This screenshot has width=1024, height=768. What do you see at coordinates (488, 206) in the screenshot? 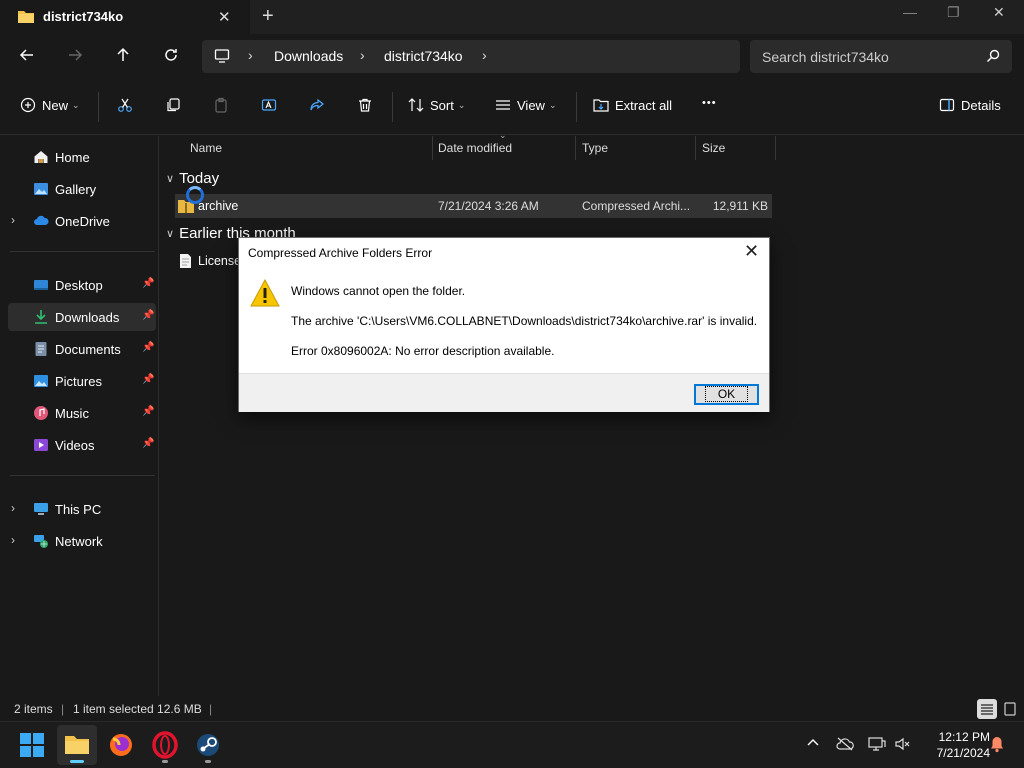
I see `file-date: 7/21/2024 3:26 AM` at bounding box center [488, 206].